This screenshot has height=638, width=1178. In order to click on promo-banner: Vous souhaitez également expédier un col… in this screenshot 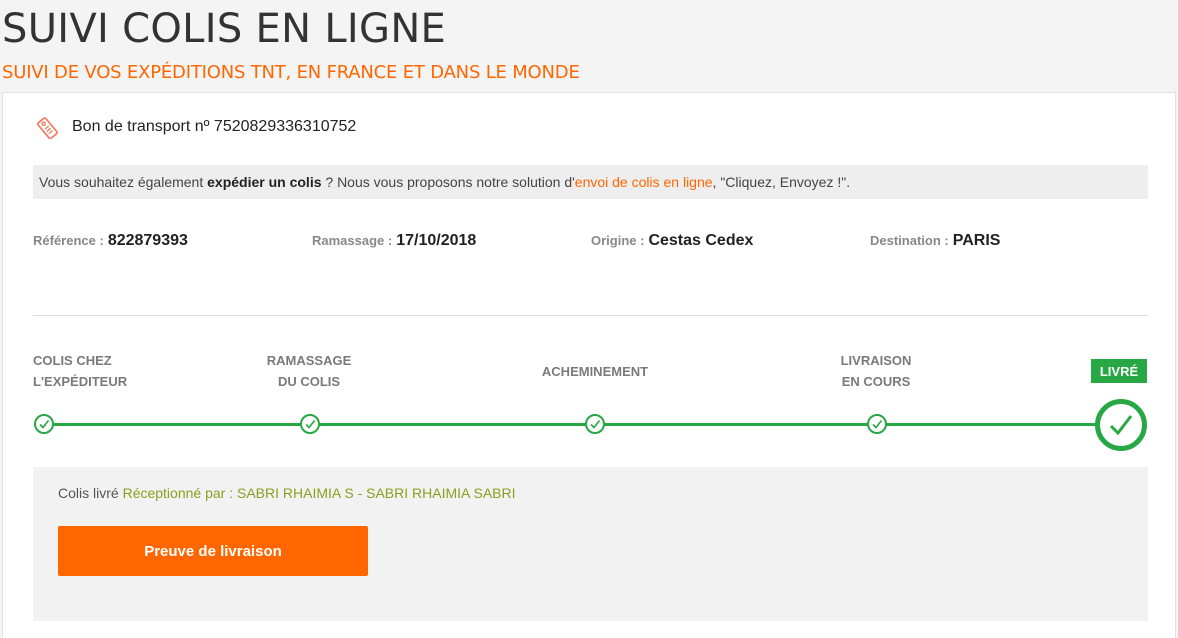, I will do `click(590, 182)`.